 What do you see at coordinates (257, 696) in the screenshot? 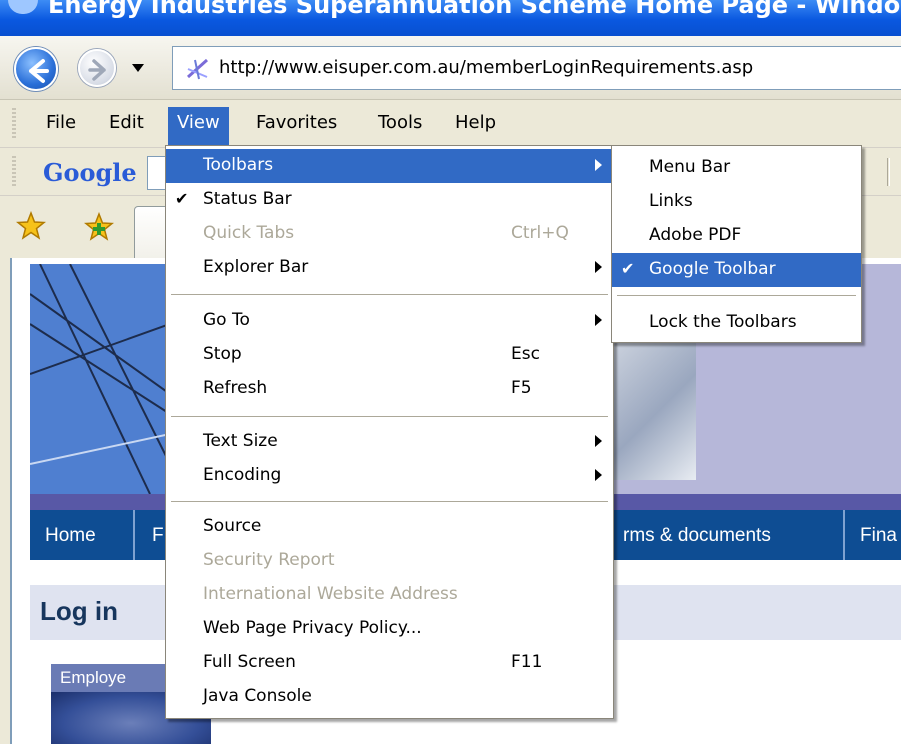
I see `menu-item-label: Java Console` at bounding box center [257, 696].